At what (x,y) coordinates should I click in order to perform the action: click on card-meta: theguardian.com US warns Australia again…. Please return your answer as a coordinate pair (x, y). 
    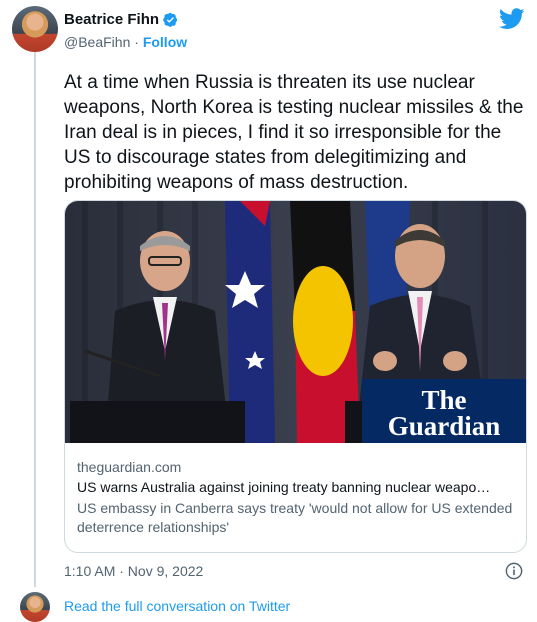
    Looking at the image, I should click on (297, 498).